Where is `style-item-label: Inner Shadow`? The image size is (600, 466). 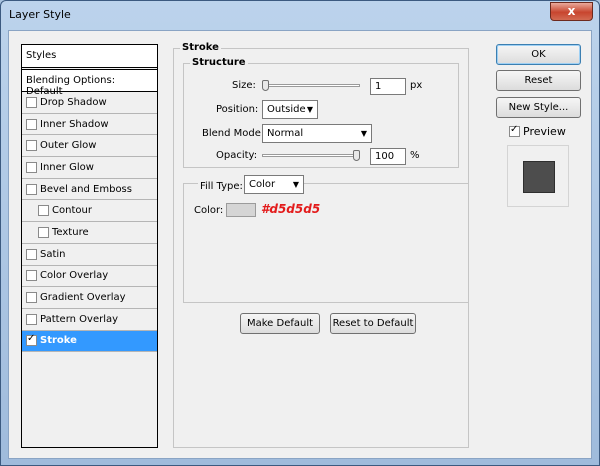
style-item-label: Inner Shadow is located at coordinates (74, 124).